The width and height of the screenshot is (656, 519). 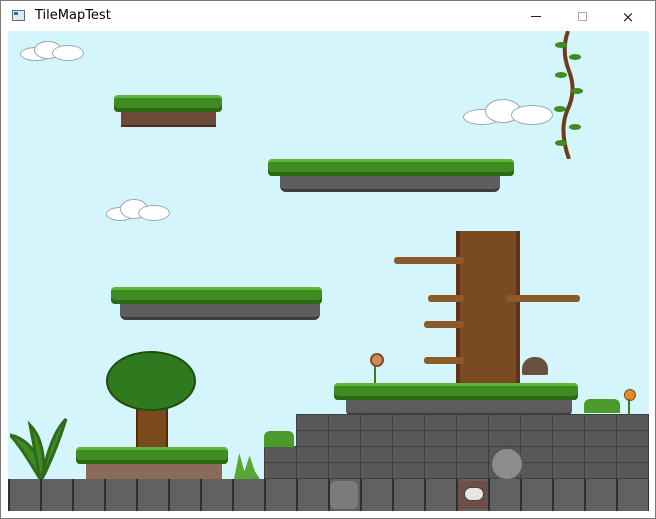 What do you see at coordinates (473, 495) in the screenshot?
I see `skull-fossil-tile` at bounding box center [473, 495].